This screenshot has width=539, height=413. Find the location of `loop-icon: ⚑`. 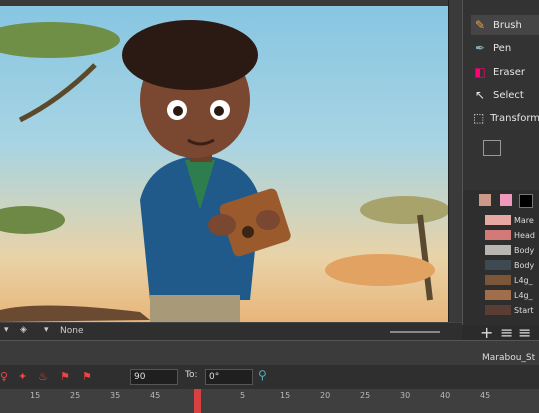

loop-icon: ⚑ is located at coordinates (87, 376).